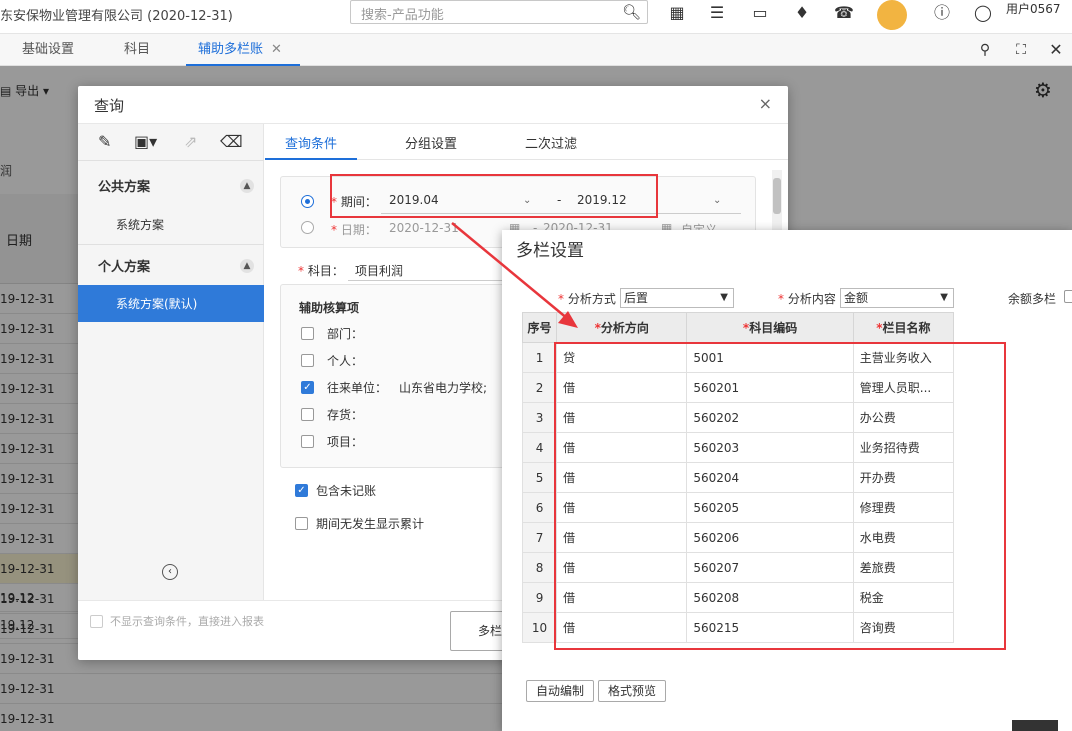 This screenshot has width=1072, height=731. What do you see at coordinates (140, 224) in the screenshot?
I see `plan-item-system: 系统方案` at bounding box center [140, 224].